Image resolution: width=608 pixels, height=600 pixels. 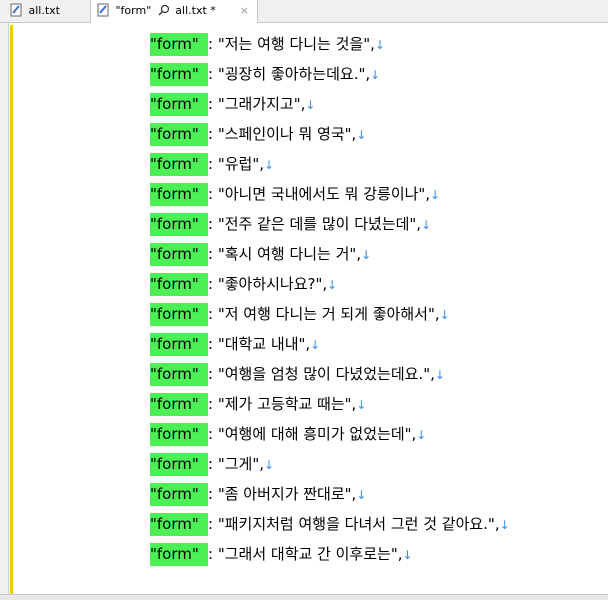 I want to click on line-text: : "스페인이나 뭐 영국",, so click(x=282, y=134).